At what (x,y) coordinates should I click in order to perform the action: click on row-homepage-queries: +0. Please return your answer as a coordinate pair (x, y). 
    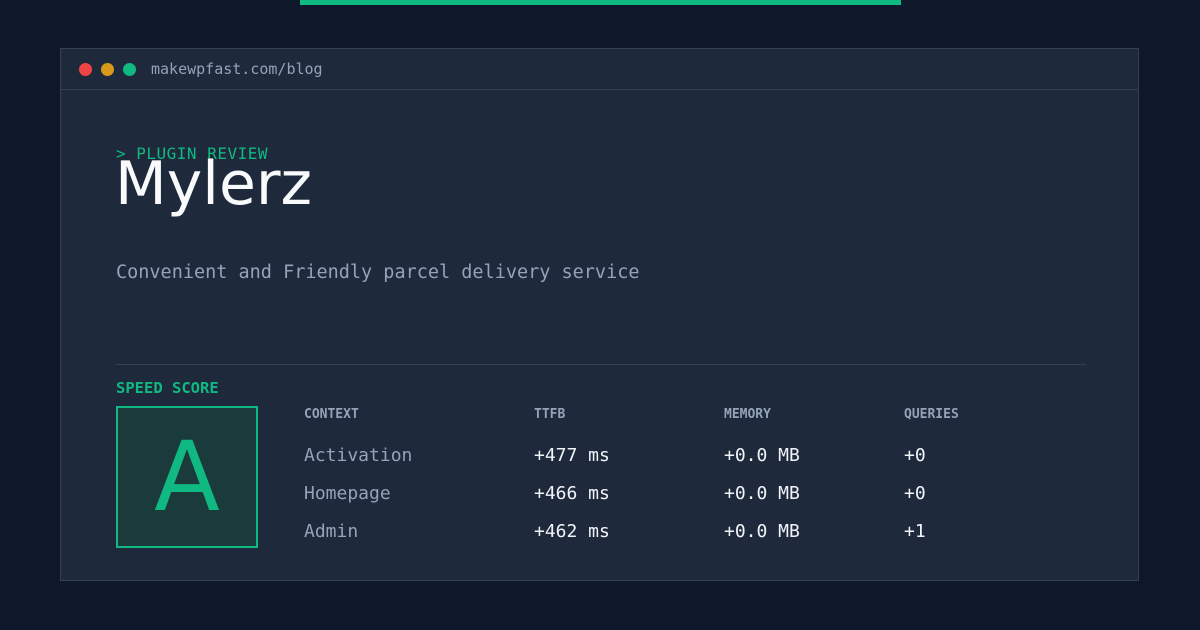
    Looking at the image, I should click on (915, 493).